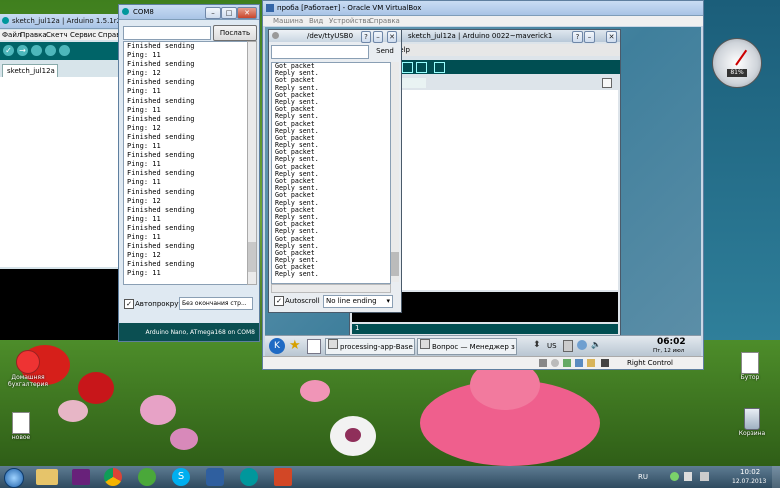 The height and width of the screenshot is (488, 780). What do you see at coordinates (283, 477) in the screenshot?
I see `presentation-icon` at bounding box center [283, 477].